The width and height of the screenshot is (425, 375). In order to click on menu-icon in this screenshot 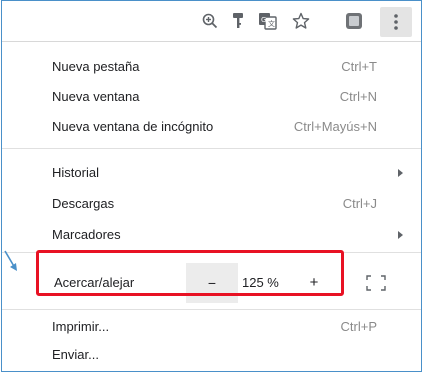, I will do `click(396, 22)`.